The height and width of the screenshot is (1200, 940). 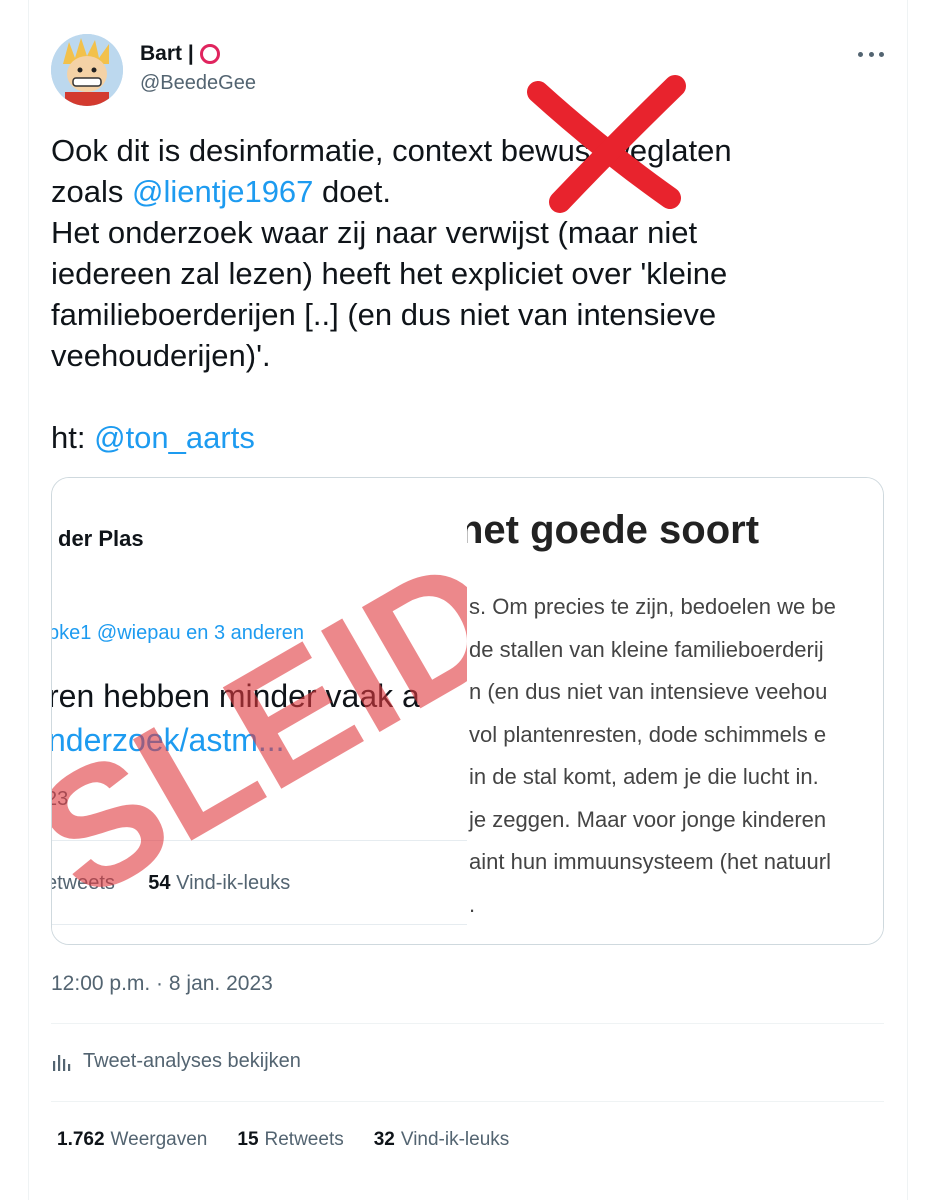 I want to click on avatar-image, so click(x=87, y=70).